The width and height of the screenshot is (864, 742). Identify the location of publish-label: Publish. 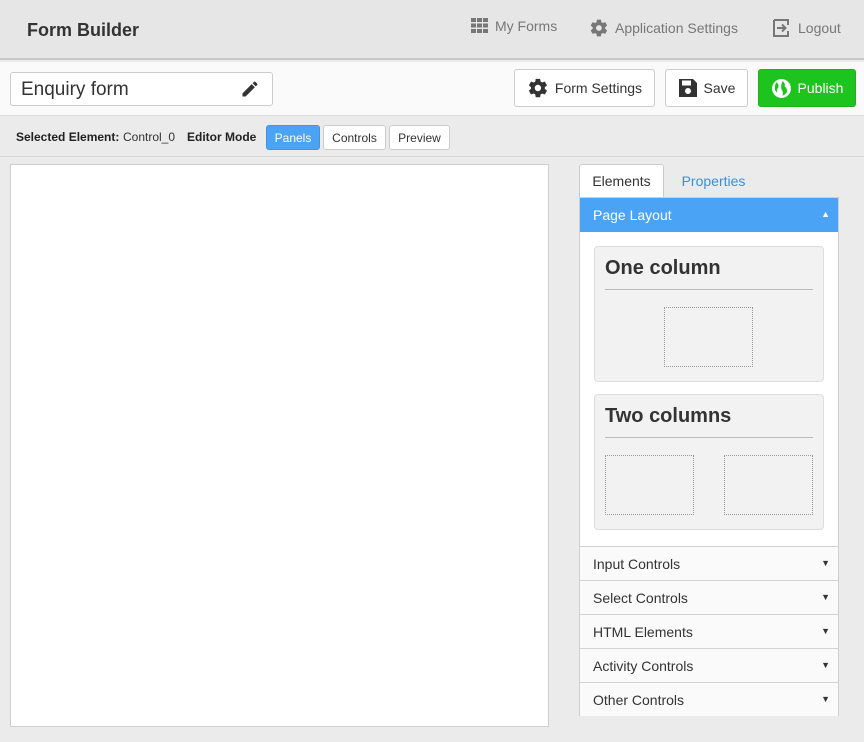
(820, 88).